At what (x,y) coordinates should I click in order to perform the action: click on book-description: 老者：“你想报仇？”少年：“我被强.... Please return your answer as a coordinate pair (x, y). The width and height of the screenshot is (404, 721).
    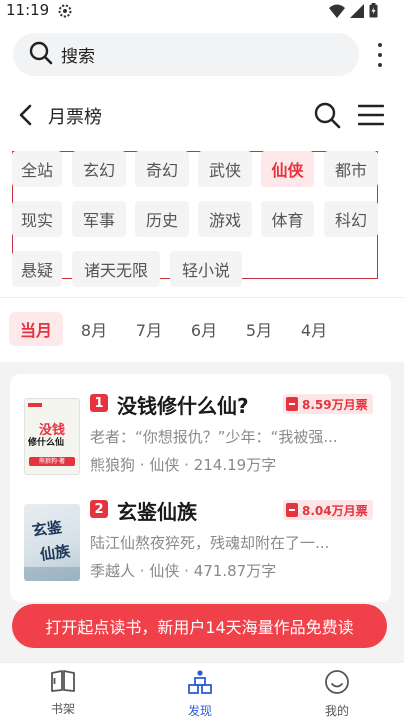
    Looking at the image, I should click on (214, 437).